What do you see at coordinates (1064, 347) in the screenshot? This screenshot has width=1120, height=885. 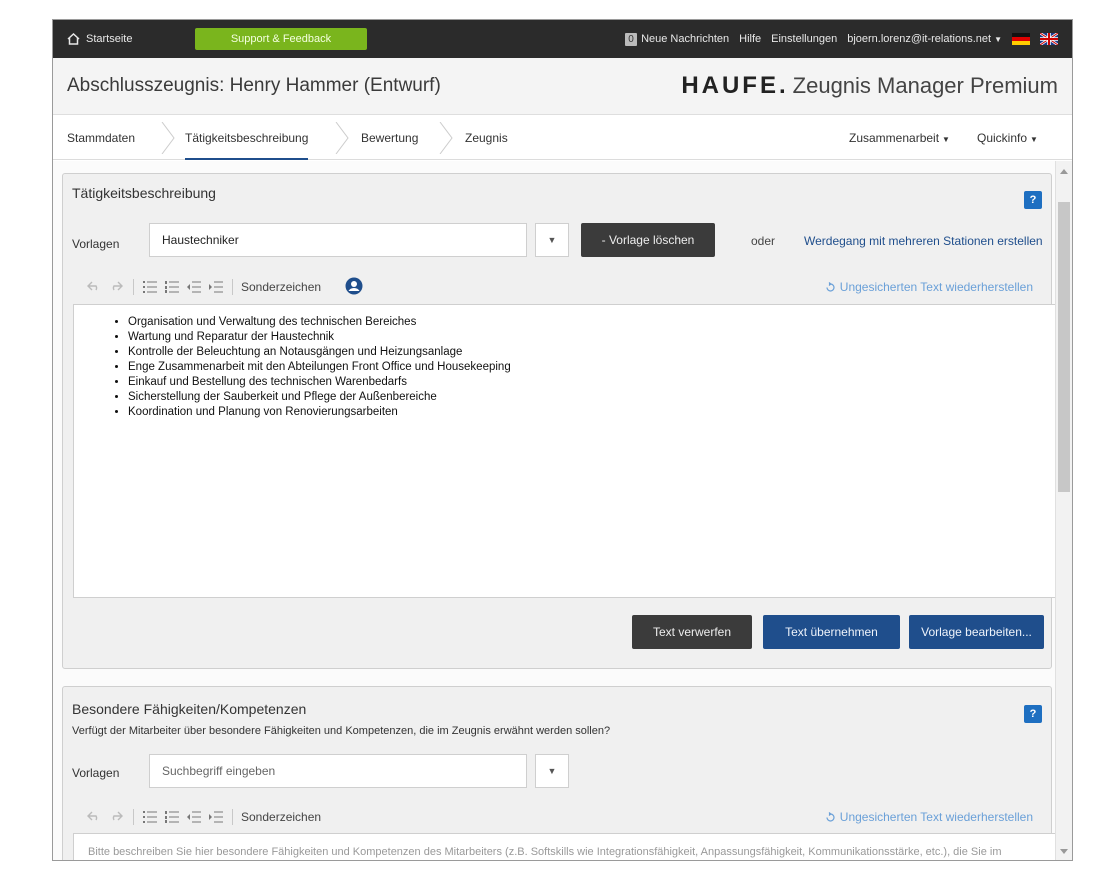 I see `scroll-thumb` at bounding box center [1064, 347].